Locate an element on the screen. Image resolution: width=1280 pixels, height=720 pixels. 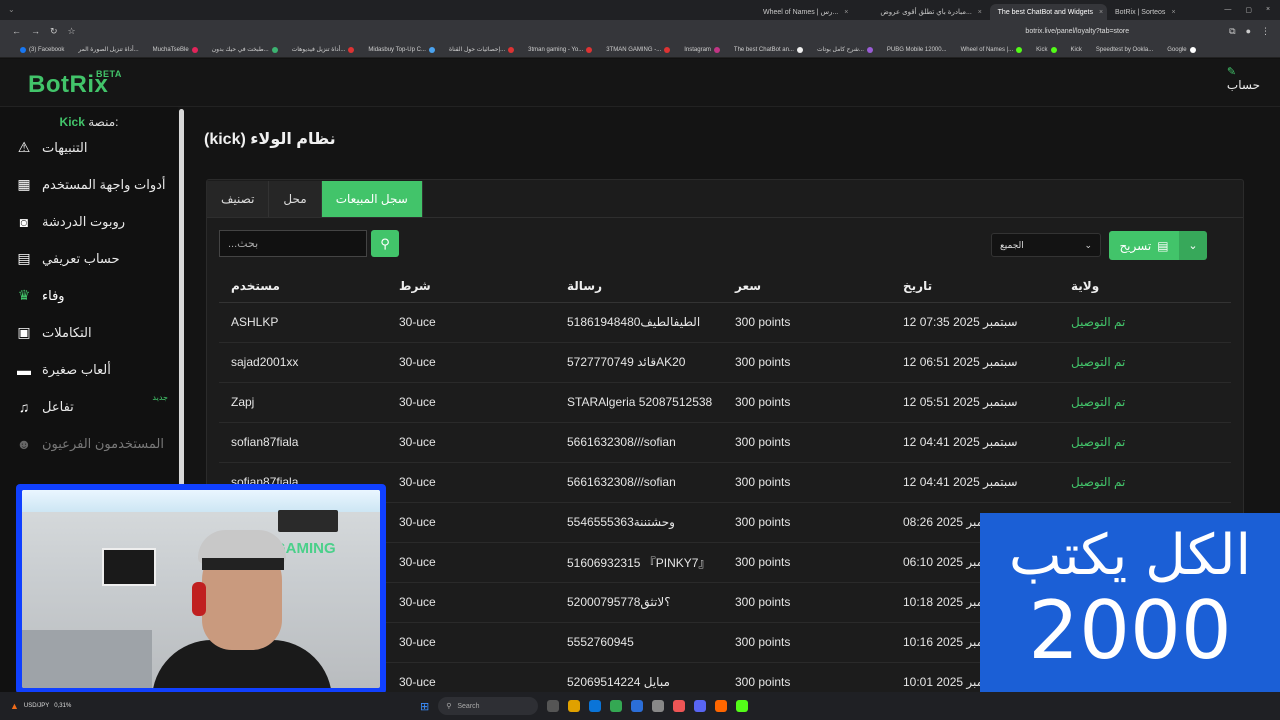
task-view-icon is located at coordinates (553, 706).